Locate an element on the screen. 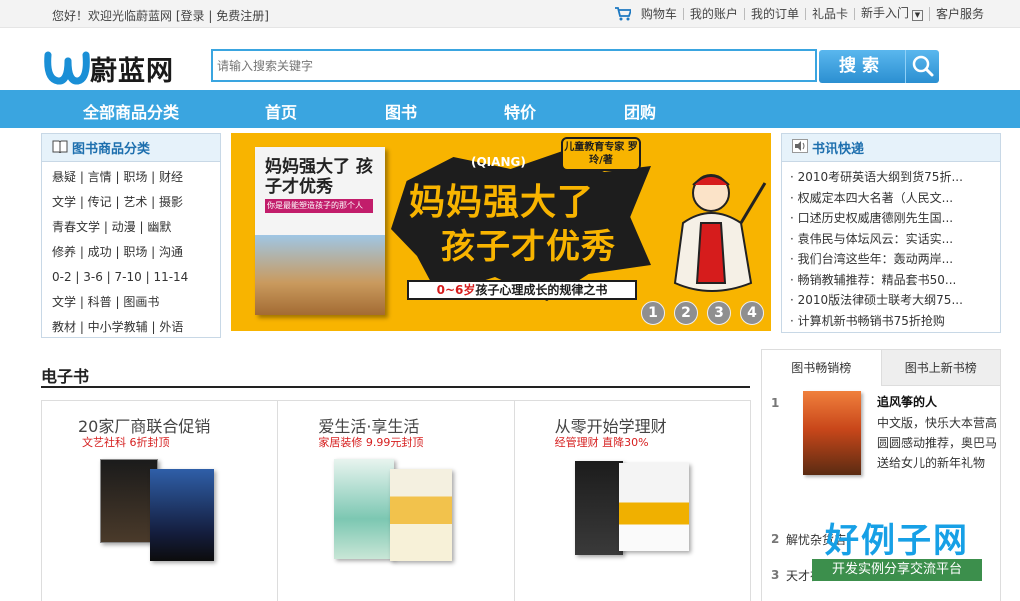 This screenshot has height=601, width=1020. panel-title: 图书商品分类 is located at coordinates (111, 149).